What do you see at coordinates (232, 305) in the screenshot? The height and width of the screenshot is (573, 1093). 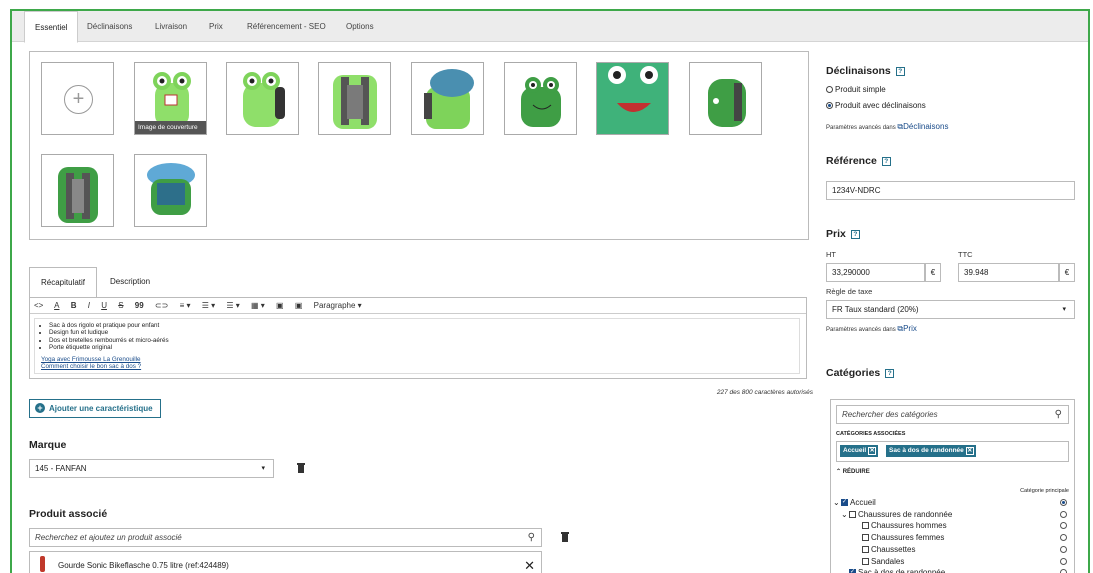 I see `ordered-list-icon: ☰ ▾` at bounding box center [232, 305].